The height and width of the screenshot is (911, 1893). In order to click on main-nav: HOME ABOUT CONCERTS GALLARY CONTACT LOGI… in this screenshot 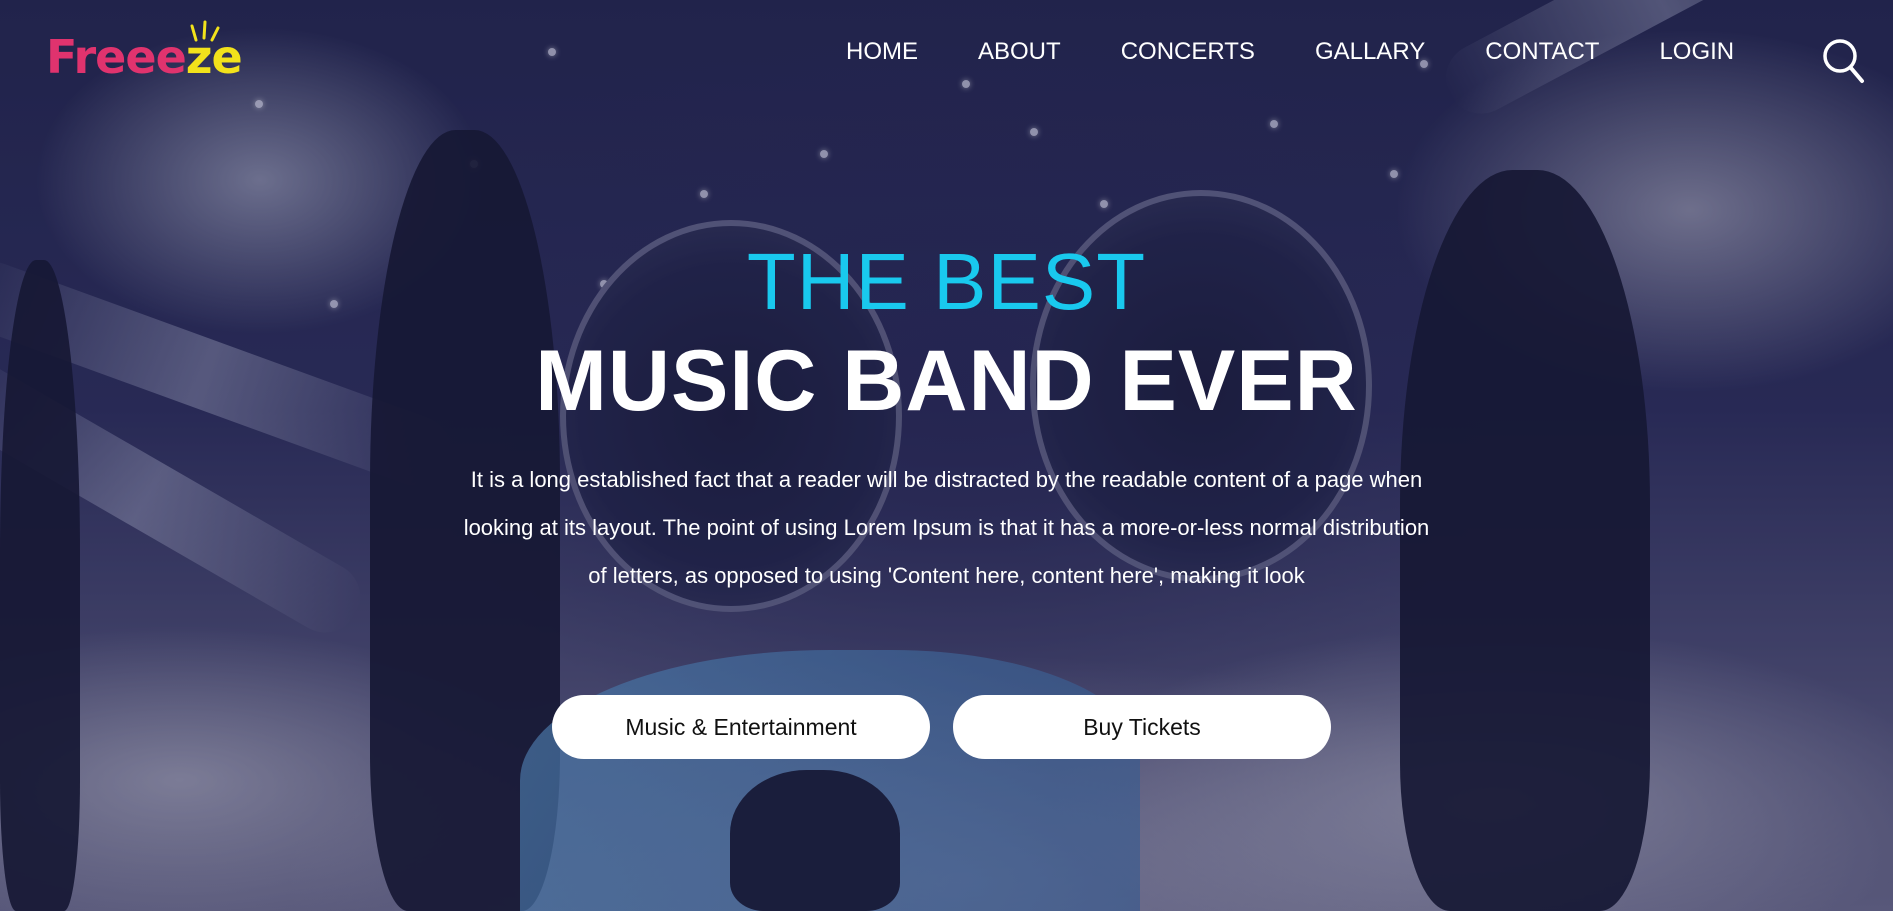, I will do `click(1290, 52)`.